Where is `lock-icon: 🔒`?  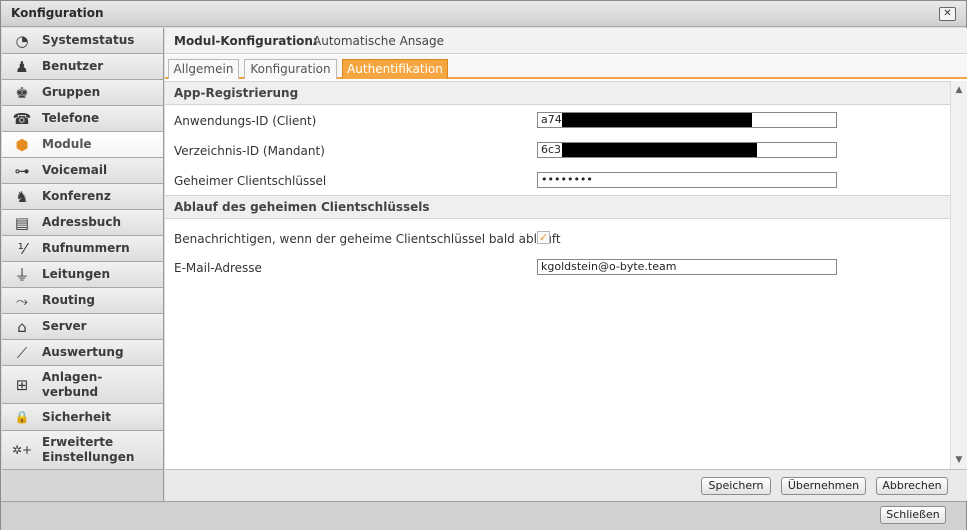
lock-icon: 🔒 is located at coordinates (22, 417).